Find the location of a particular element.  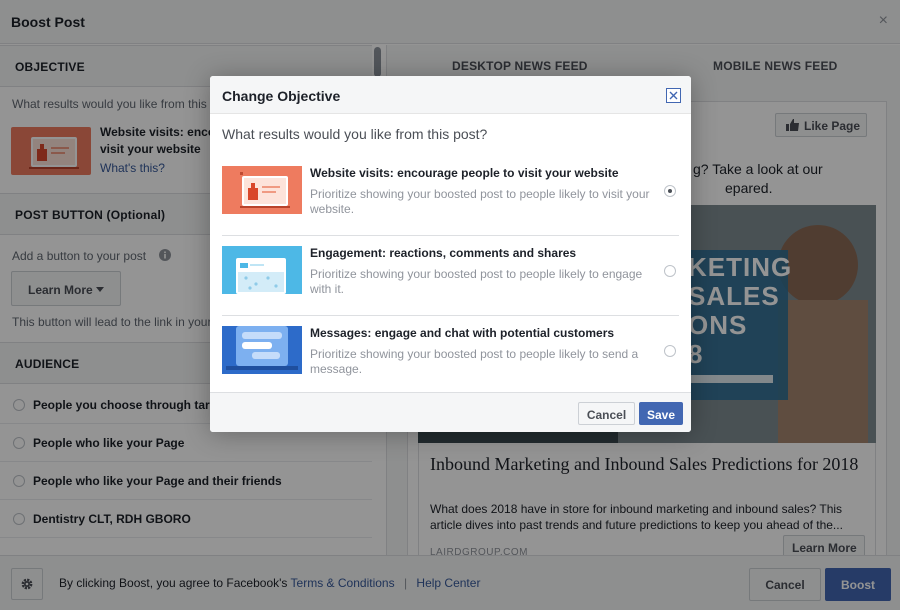

dialog-cancel-label: Cancel is located at coordinates (606, 415).